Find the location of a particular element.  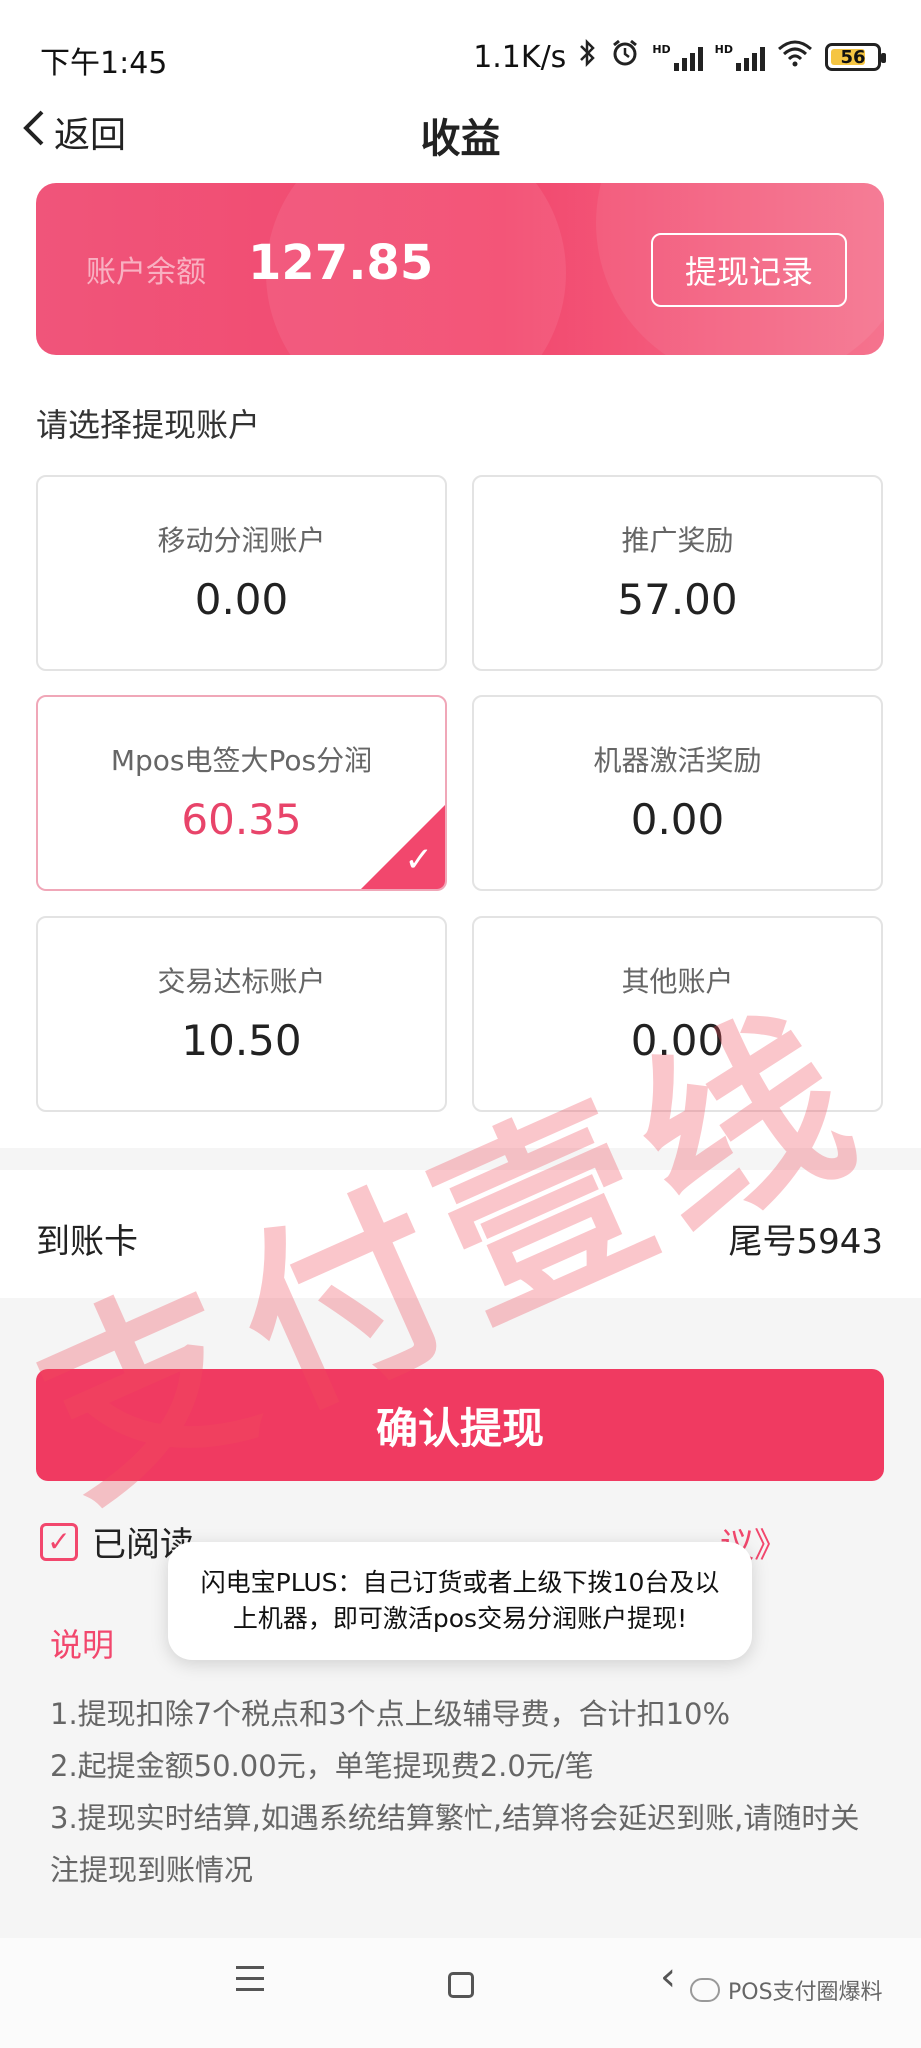

status-icons: 1.1K/s HD HD 56 is located at coordinates (679, 57).